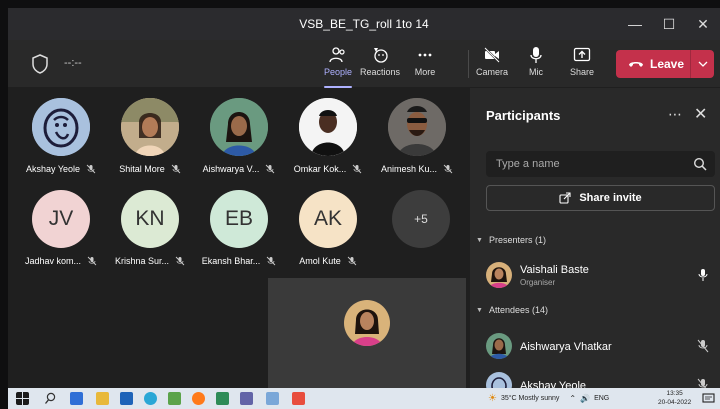 This screenshot has height=409, width=720. Describe the element at coordinates (582, 72) in the screenshot. I see `share-label: Share` at that location.